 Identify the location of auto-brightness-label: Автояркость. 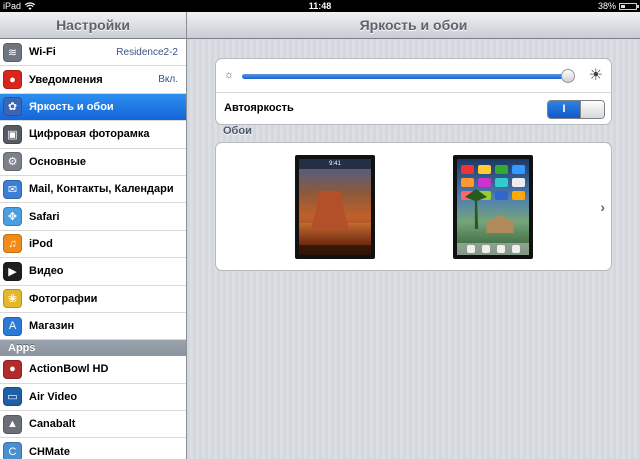
(259, 108).